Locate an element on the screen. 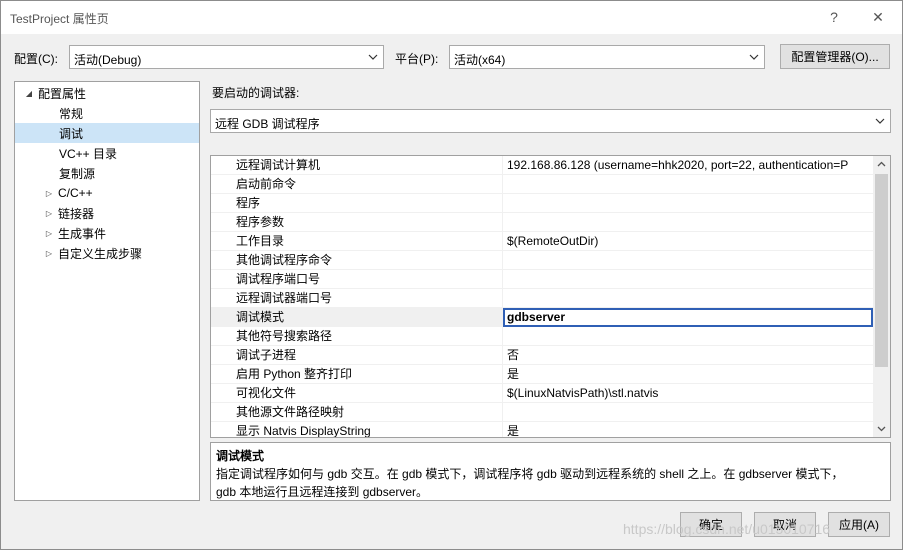  property-row: 远程调试器端口号 is located at coordinates (542, 298).